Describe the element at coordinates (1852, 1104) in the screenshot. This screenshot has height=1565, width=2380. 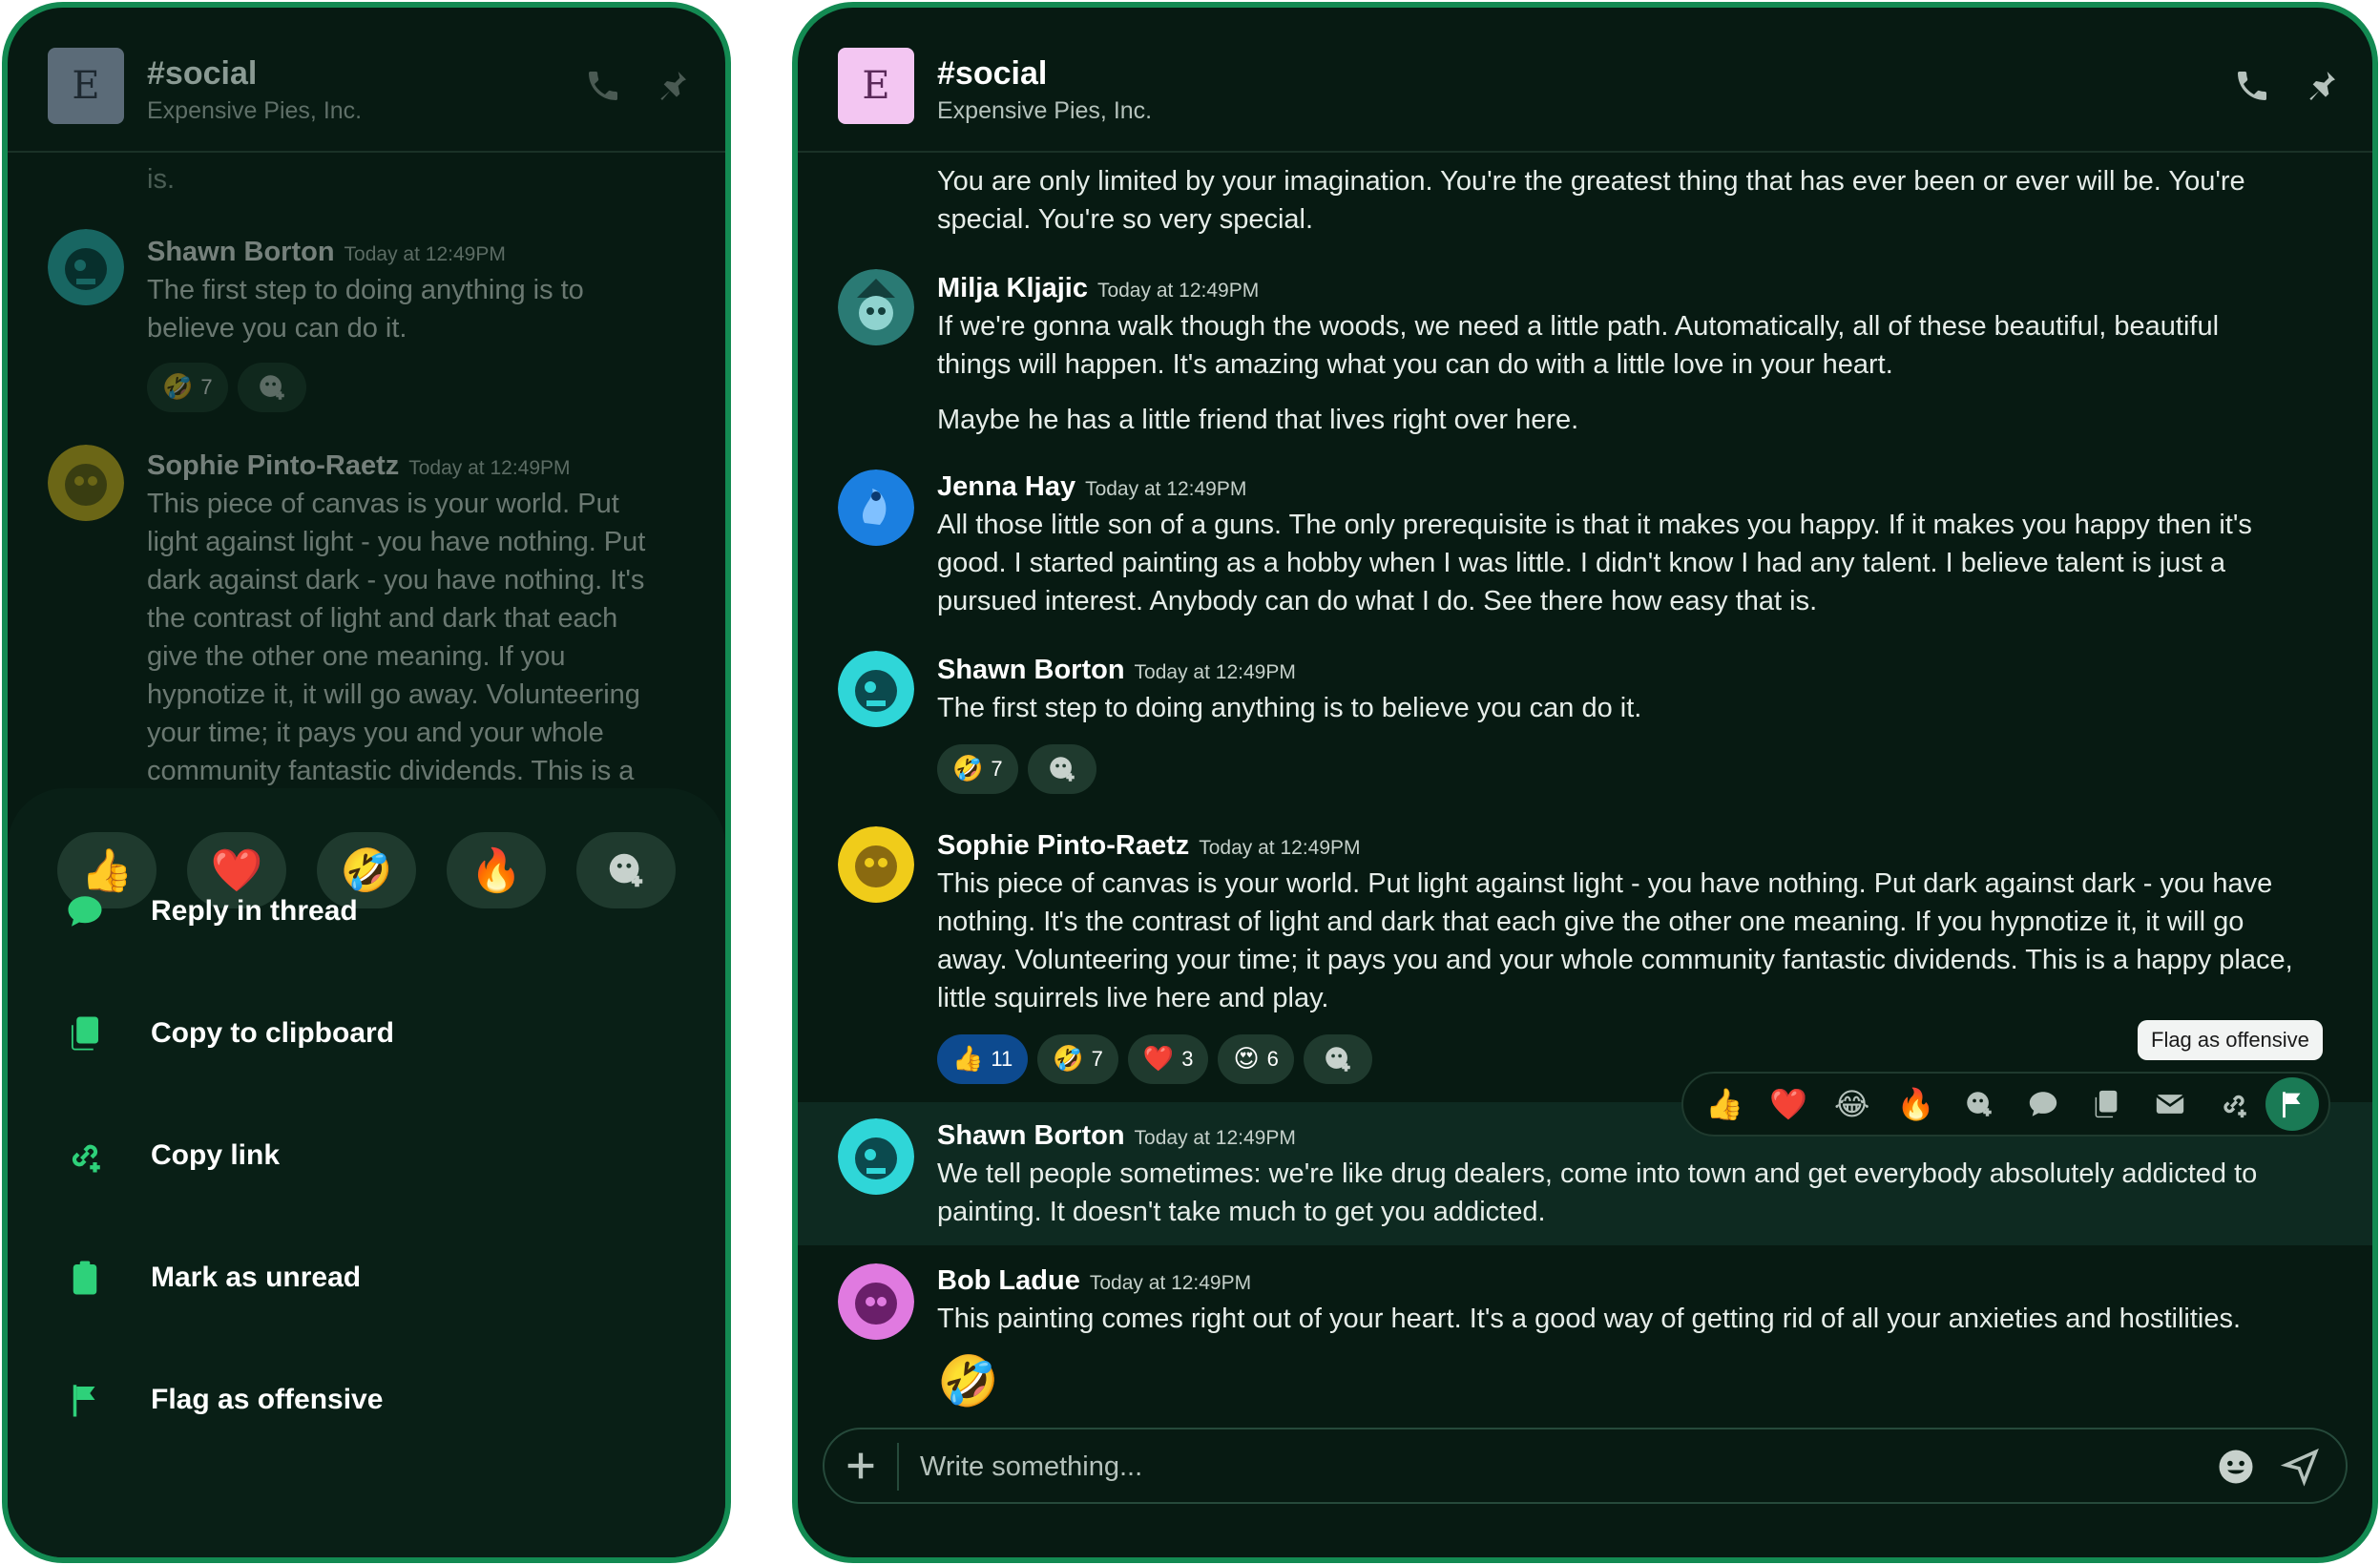
I see `toolbar-laugh-button: 😂` at that location.